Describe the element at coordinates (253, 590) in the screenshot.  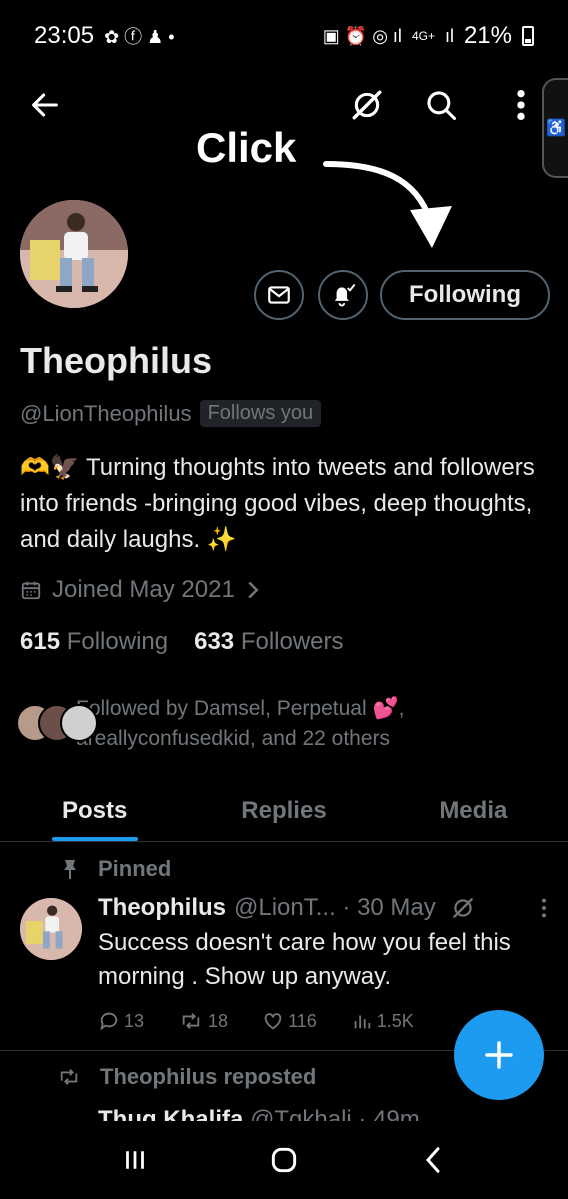
I see `chevron-right-icon` at that location.